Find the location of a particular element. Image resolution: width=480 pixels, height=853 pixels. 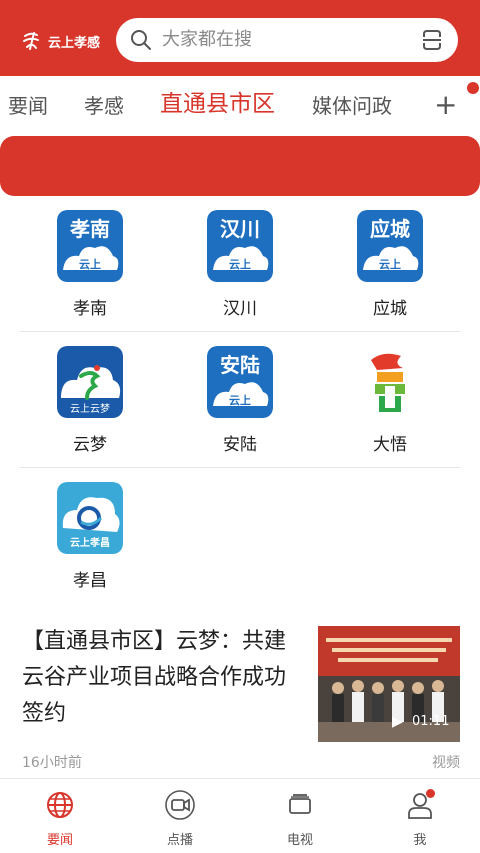

nav-dianshi: 电视 is located at coordinates (300, 818).